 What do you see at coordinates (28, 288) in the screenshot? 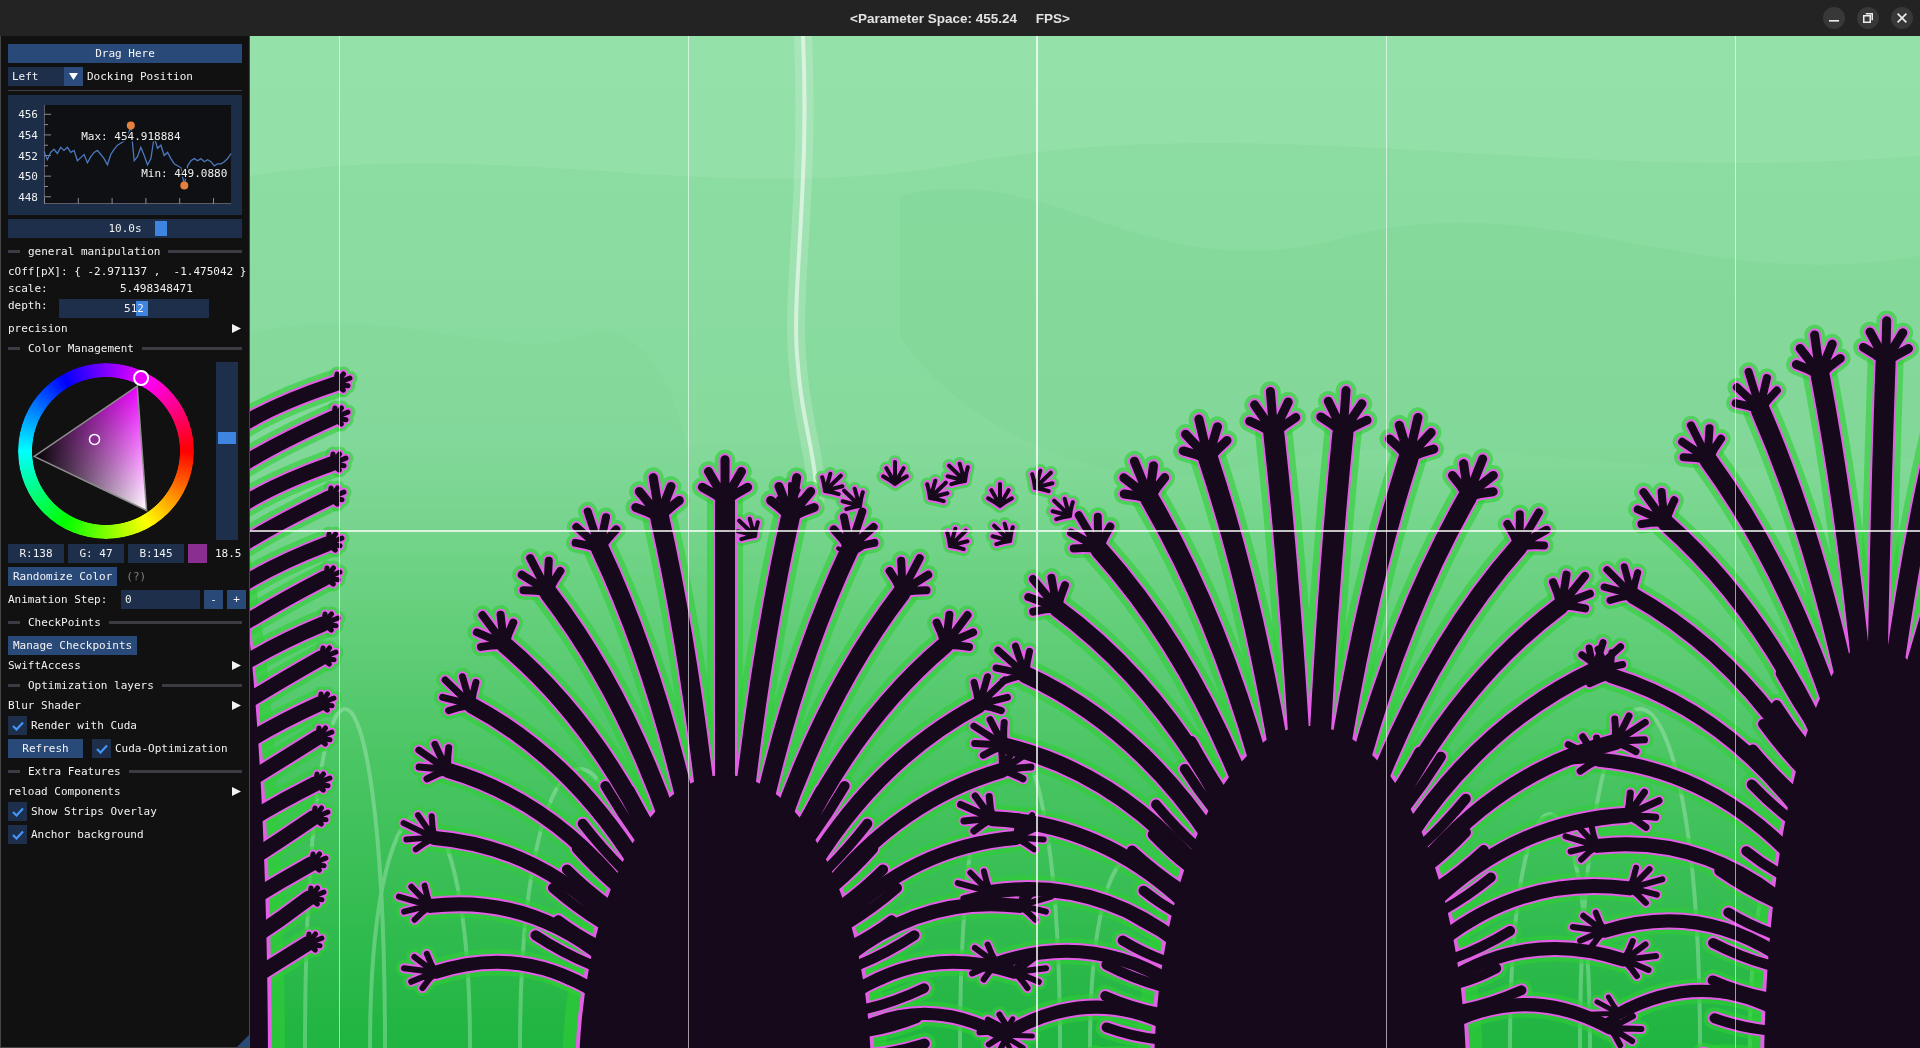
I see `field-label: scale:` at bounding box center [28, 288].